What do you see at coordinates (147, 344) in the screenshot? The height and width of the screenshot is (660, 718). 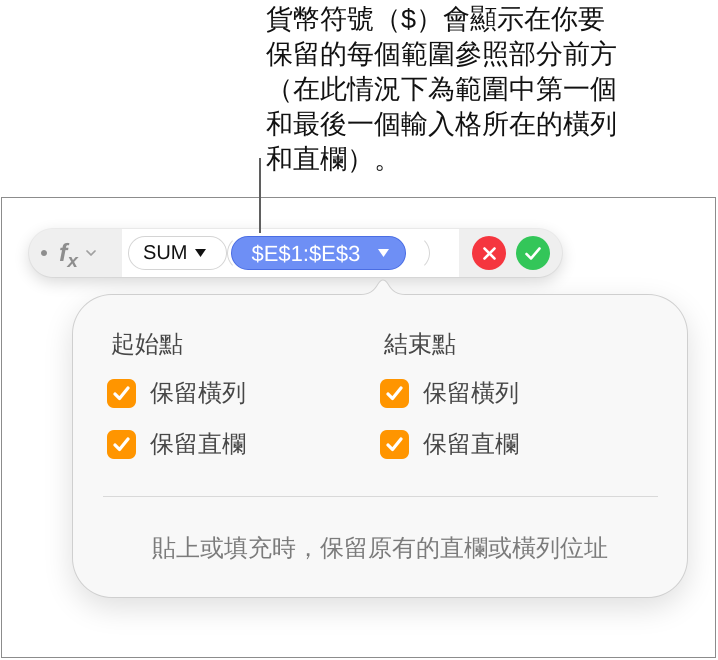 I see `section-heading: 起始點` at bounding box center [147, 344].